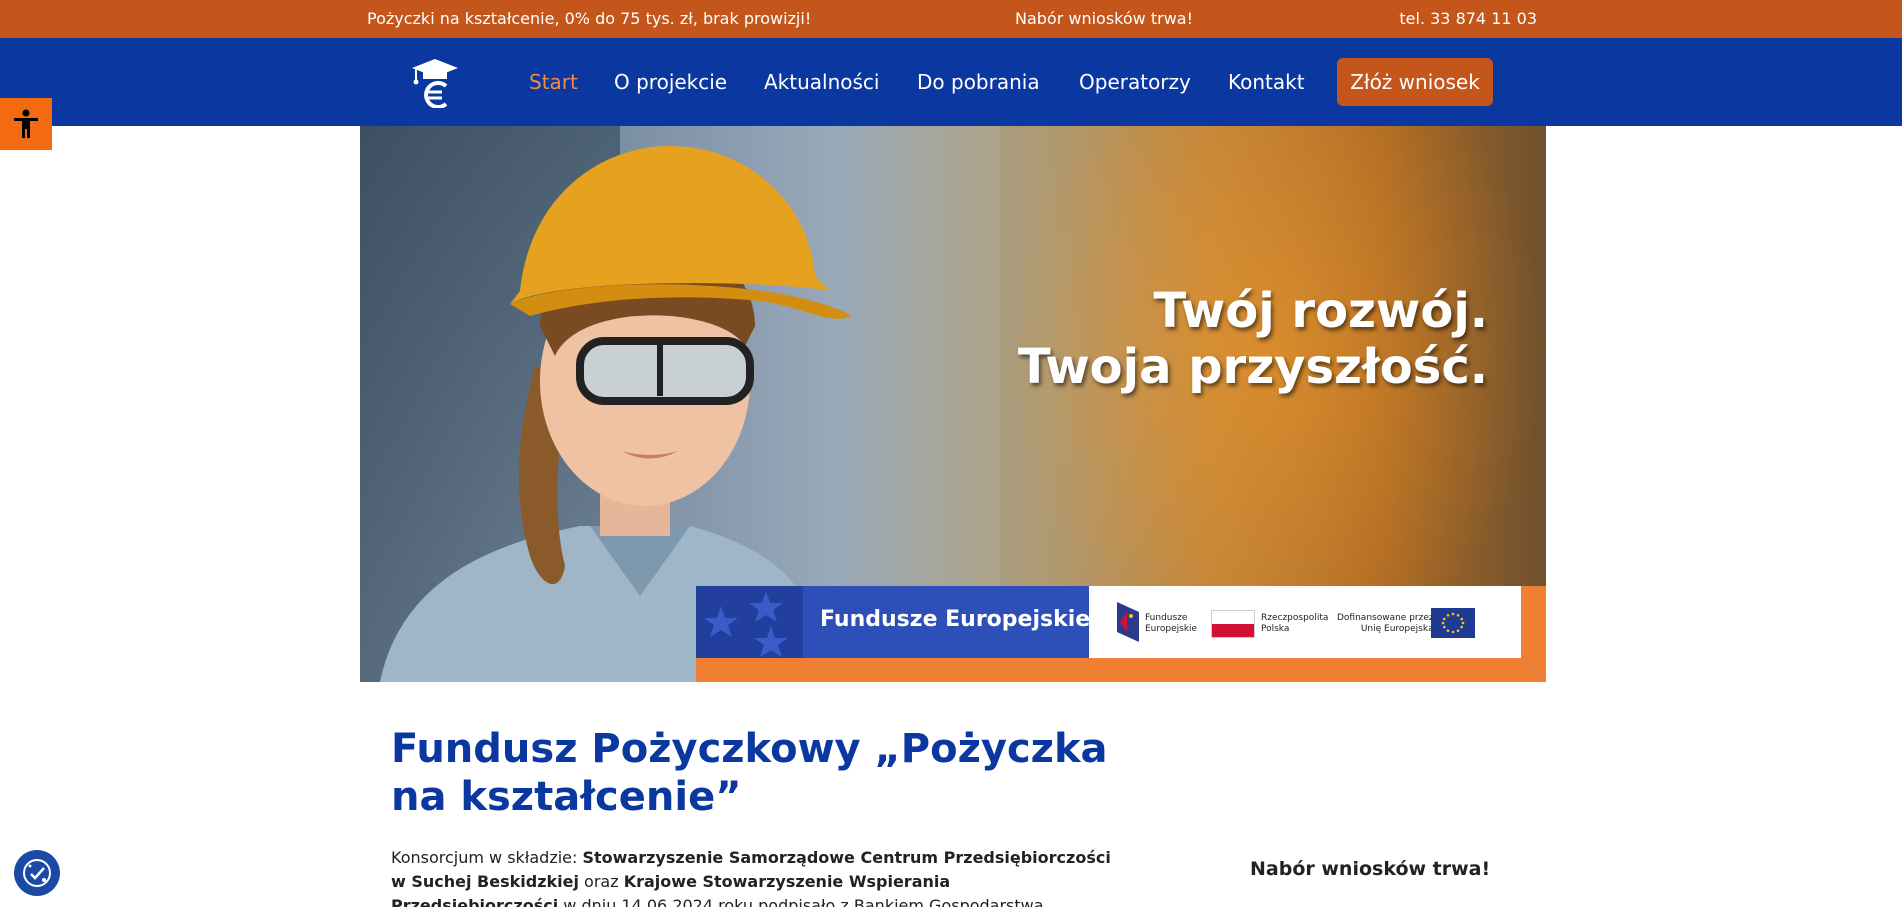 The image size is (1902, 907). I want to click on nav-item-start: Start, so click(553, 82).